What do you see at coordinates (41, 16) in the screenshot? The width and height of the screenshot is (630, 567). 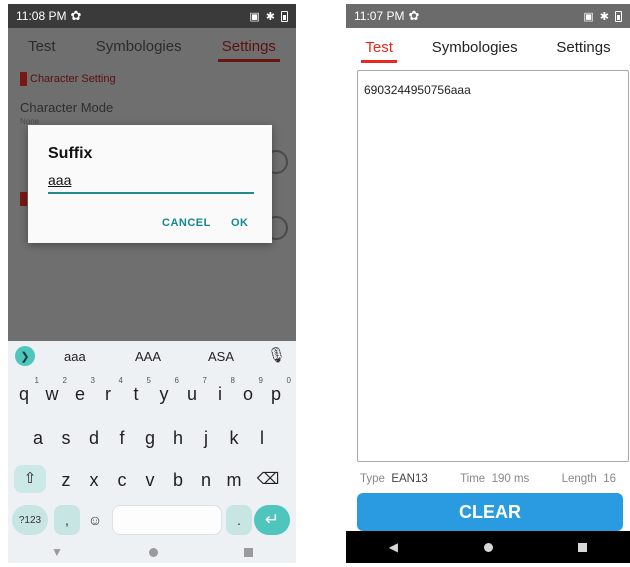 I see `status-time: 11:08 PM` at bounding box center [41, 16].